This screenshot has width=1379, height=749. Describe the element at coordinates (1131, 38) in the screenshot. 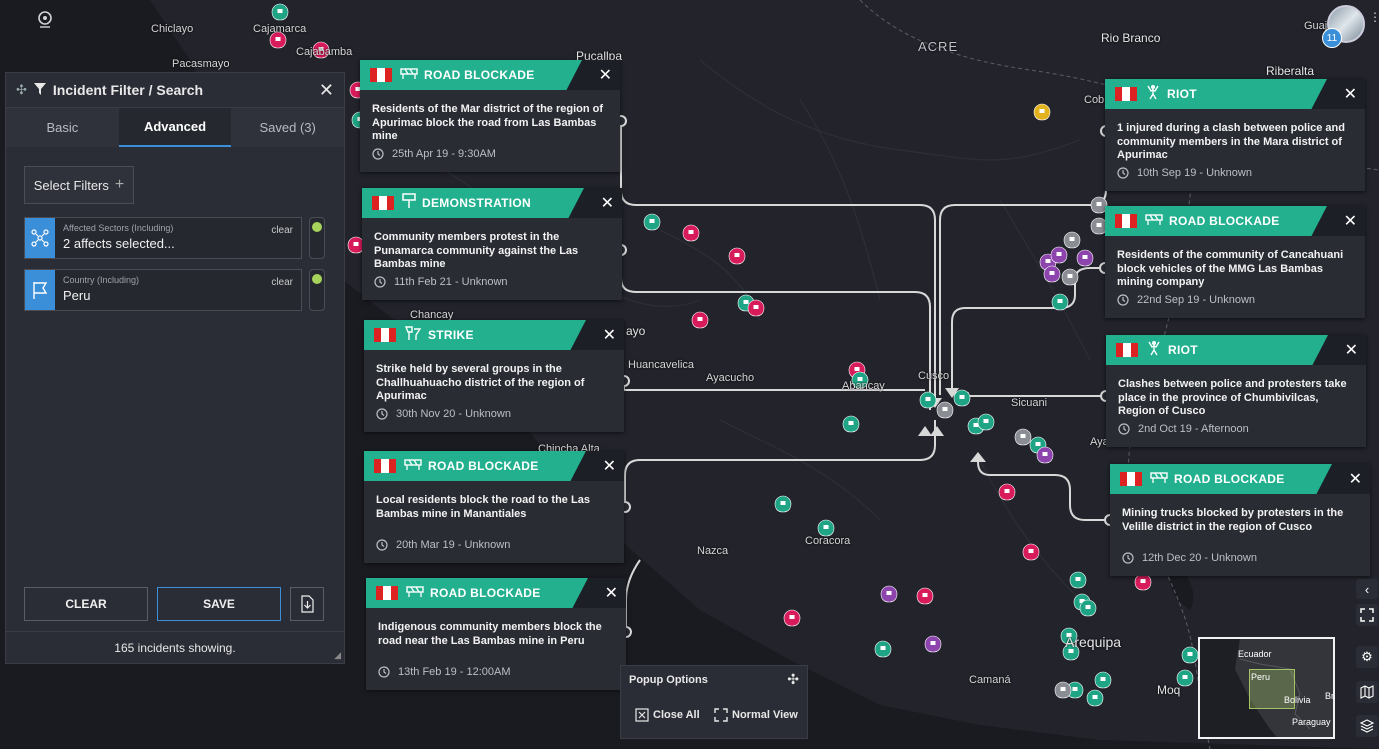

I see `place-label: Rio Branco` at that location.